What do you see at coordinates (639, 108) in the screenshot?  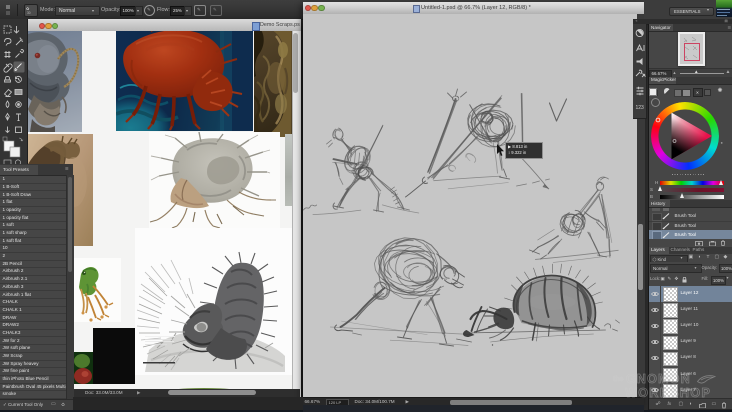 I see `svg-text: 123` at bounding box center [639, 108].